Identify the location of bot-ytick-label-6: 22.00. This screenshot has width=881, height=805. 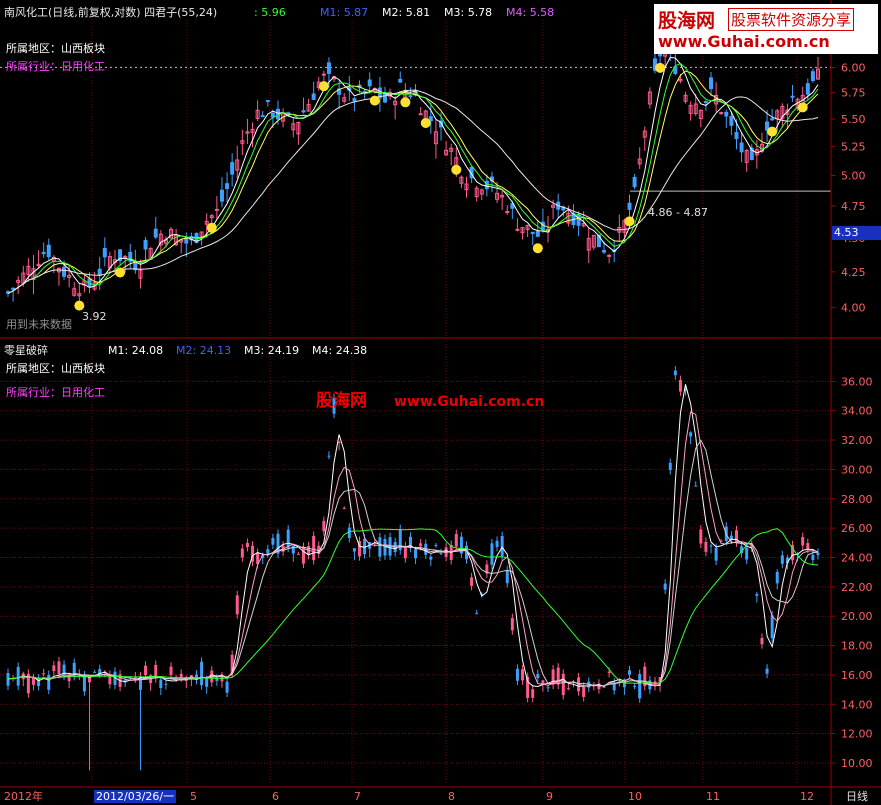
(857, 587).